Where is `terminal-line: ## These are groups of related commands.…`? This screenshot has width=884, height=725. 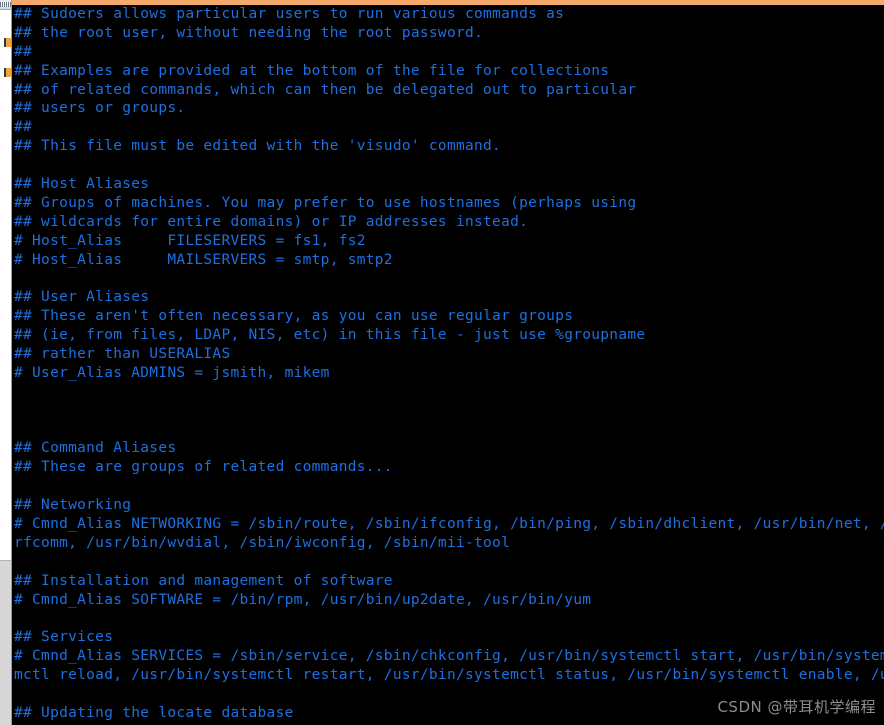 terminal-line: ## These are groups of related commands.… is located at coordinates (203, 467).